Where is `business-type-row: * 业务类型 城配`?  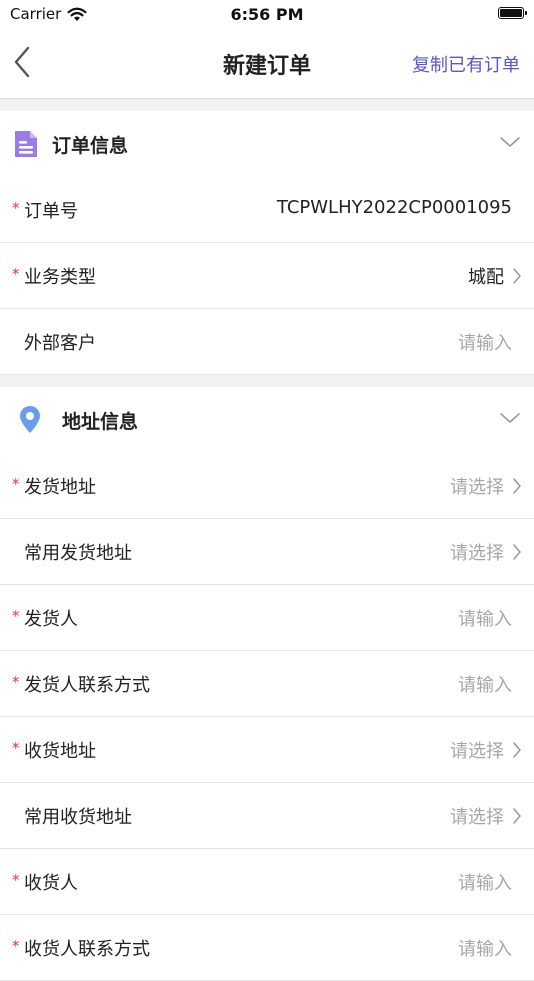
business-type-row: * 业务类型 城配 is located at coordinates (267, 276).